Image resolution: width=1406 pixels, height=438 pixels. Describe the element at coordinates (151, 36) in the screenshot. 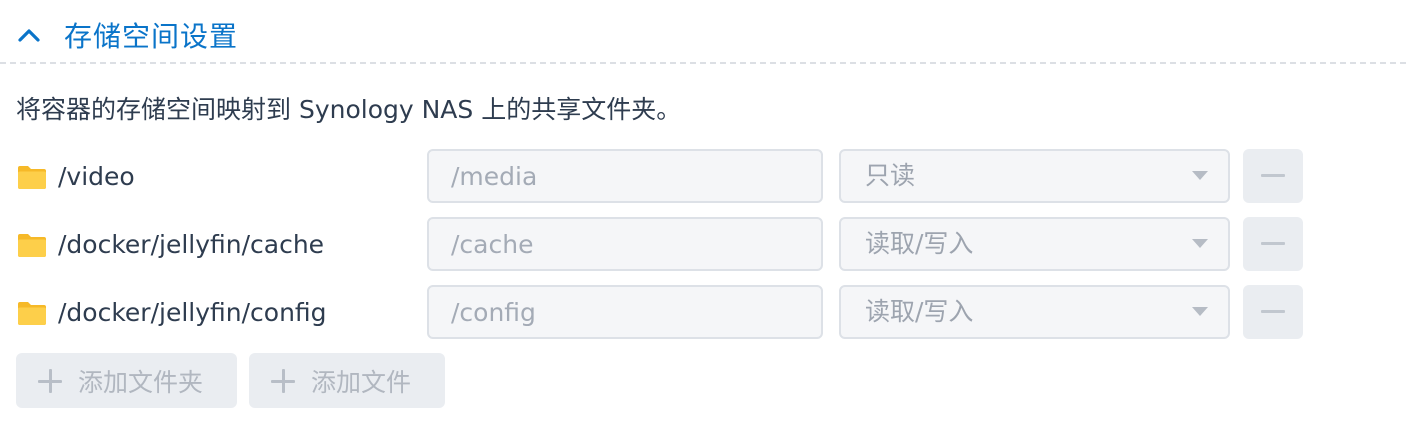

I see `section-title: 存储空间设置` at that location.